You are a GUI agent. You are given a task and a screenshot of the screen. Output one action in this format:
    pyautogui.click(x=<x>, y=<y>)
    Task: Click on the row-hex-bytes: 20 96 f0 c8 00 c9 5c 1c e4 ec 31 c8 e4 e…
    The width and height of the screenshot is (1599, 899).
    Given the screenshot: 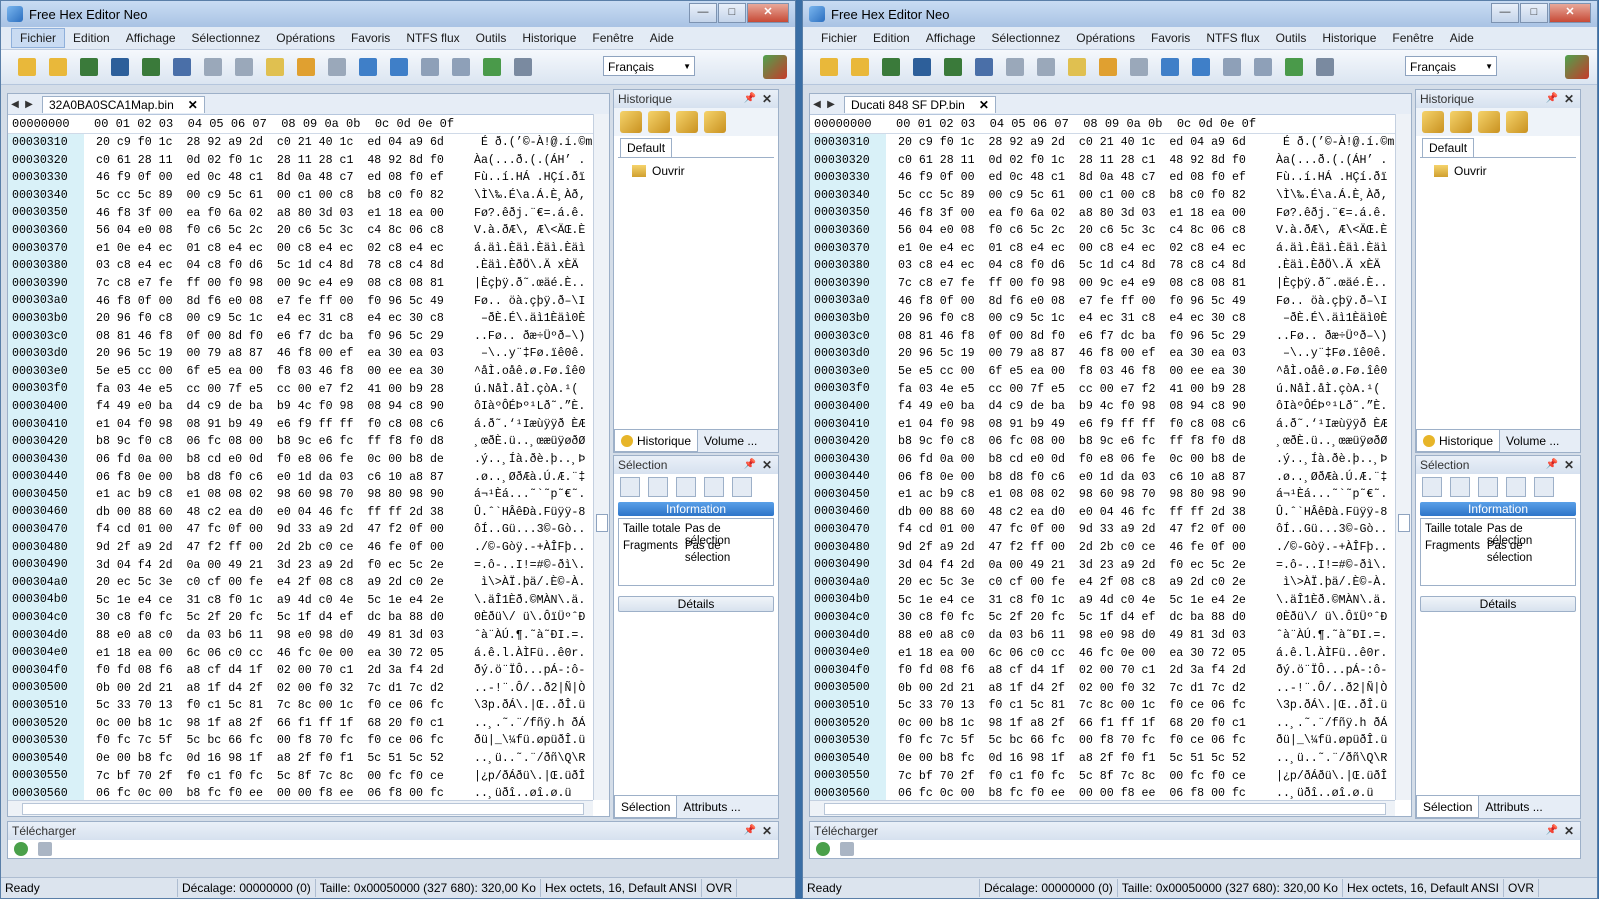 What is the action you would take?
    pyautogui.click(x=276, y=318)
    